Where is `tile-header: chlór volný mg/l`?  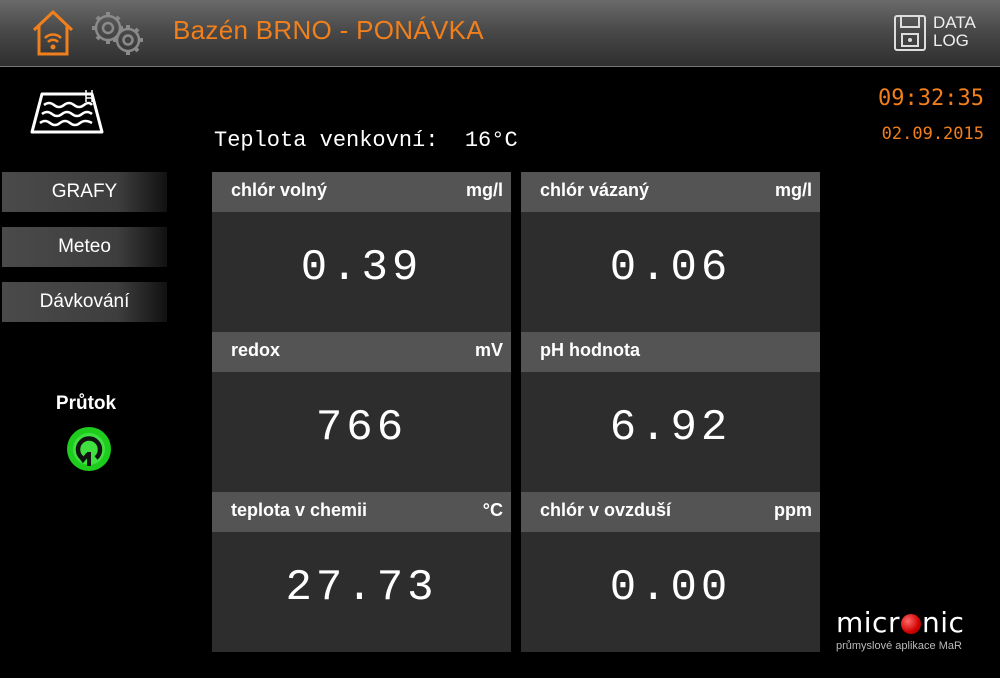
tile-header: chlór volný mg/l is located at coordinates (361, 192).